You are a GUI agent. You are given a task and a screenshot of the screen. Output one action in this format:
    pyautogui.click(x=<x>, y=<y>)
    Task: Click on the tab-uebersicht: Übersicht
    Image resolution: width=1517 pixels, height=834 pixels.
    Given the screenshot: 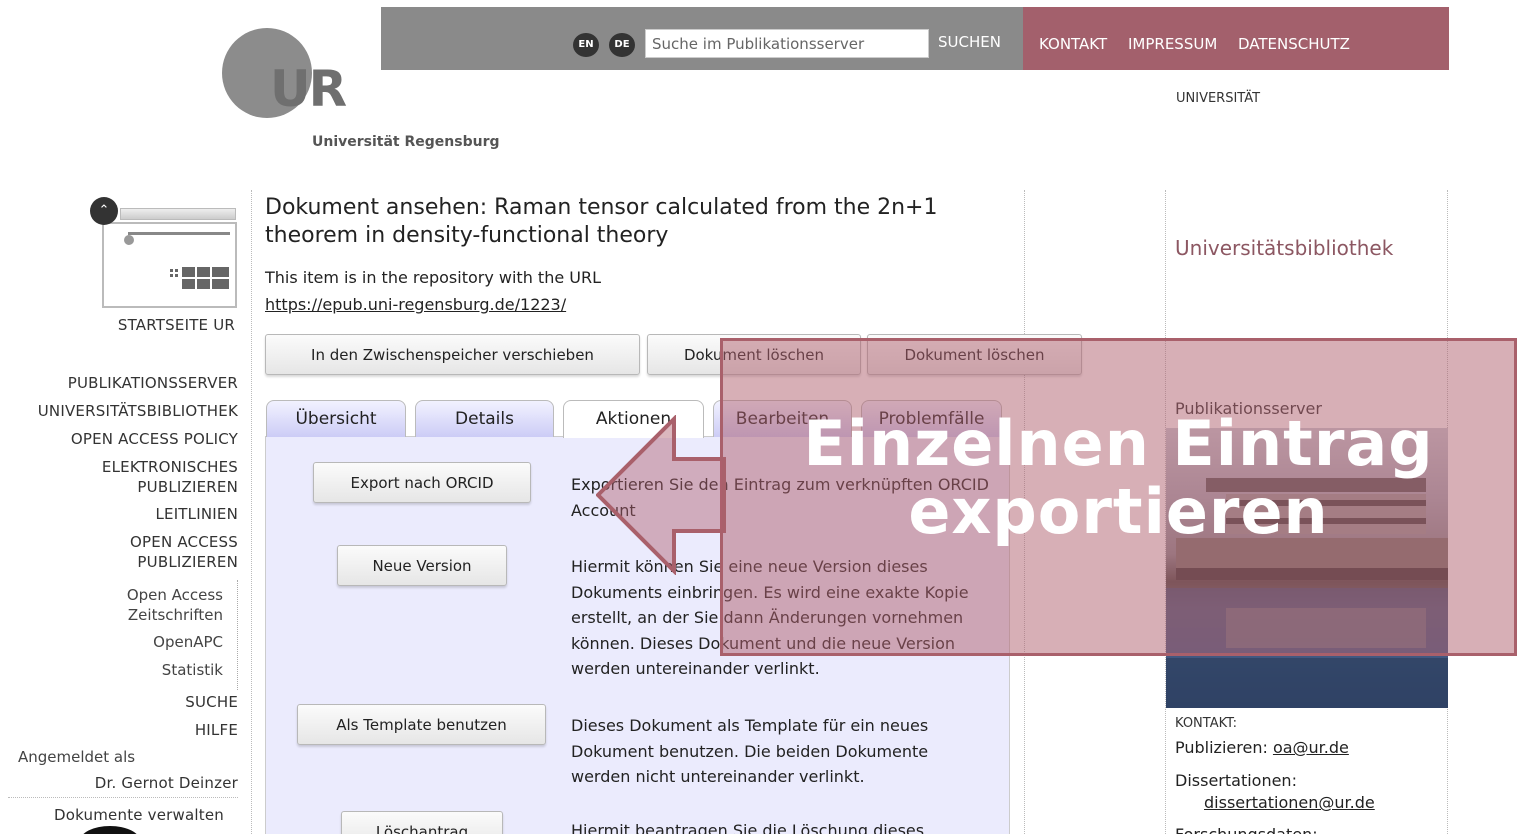 What is the action you would take?
    pyautogui.click(x=336, y=418)
    